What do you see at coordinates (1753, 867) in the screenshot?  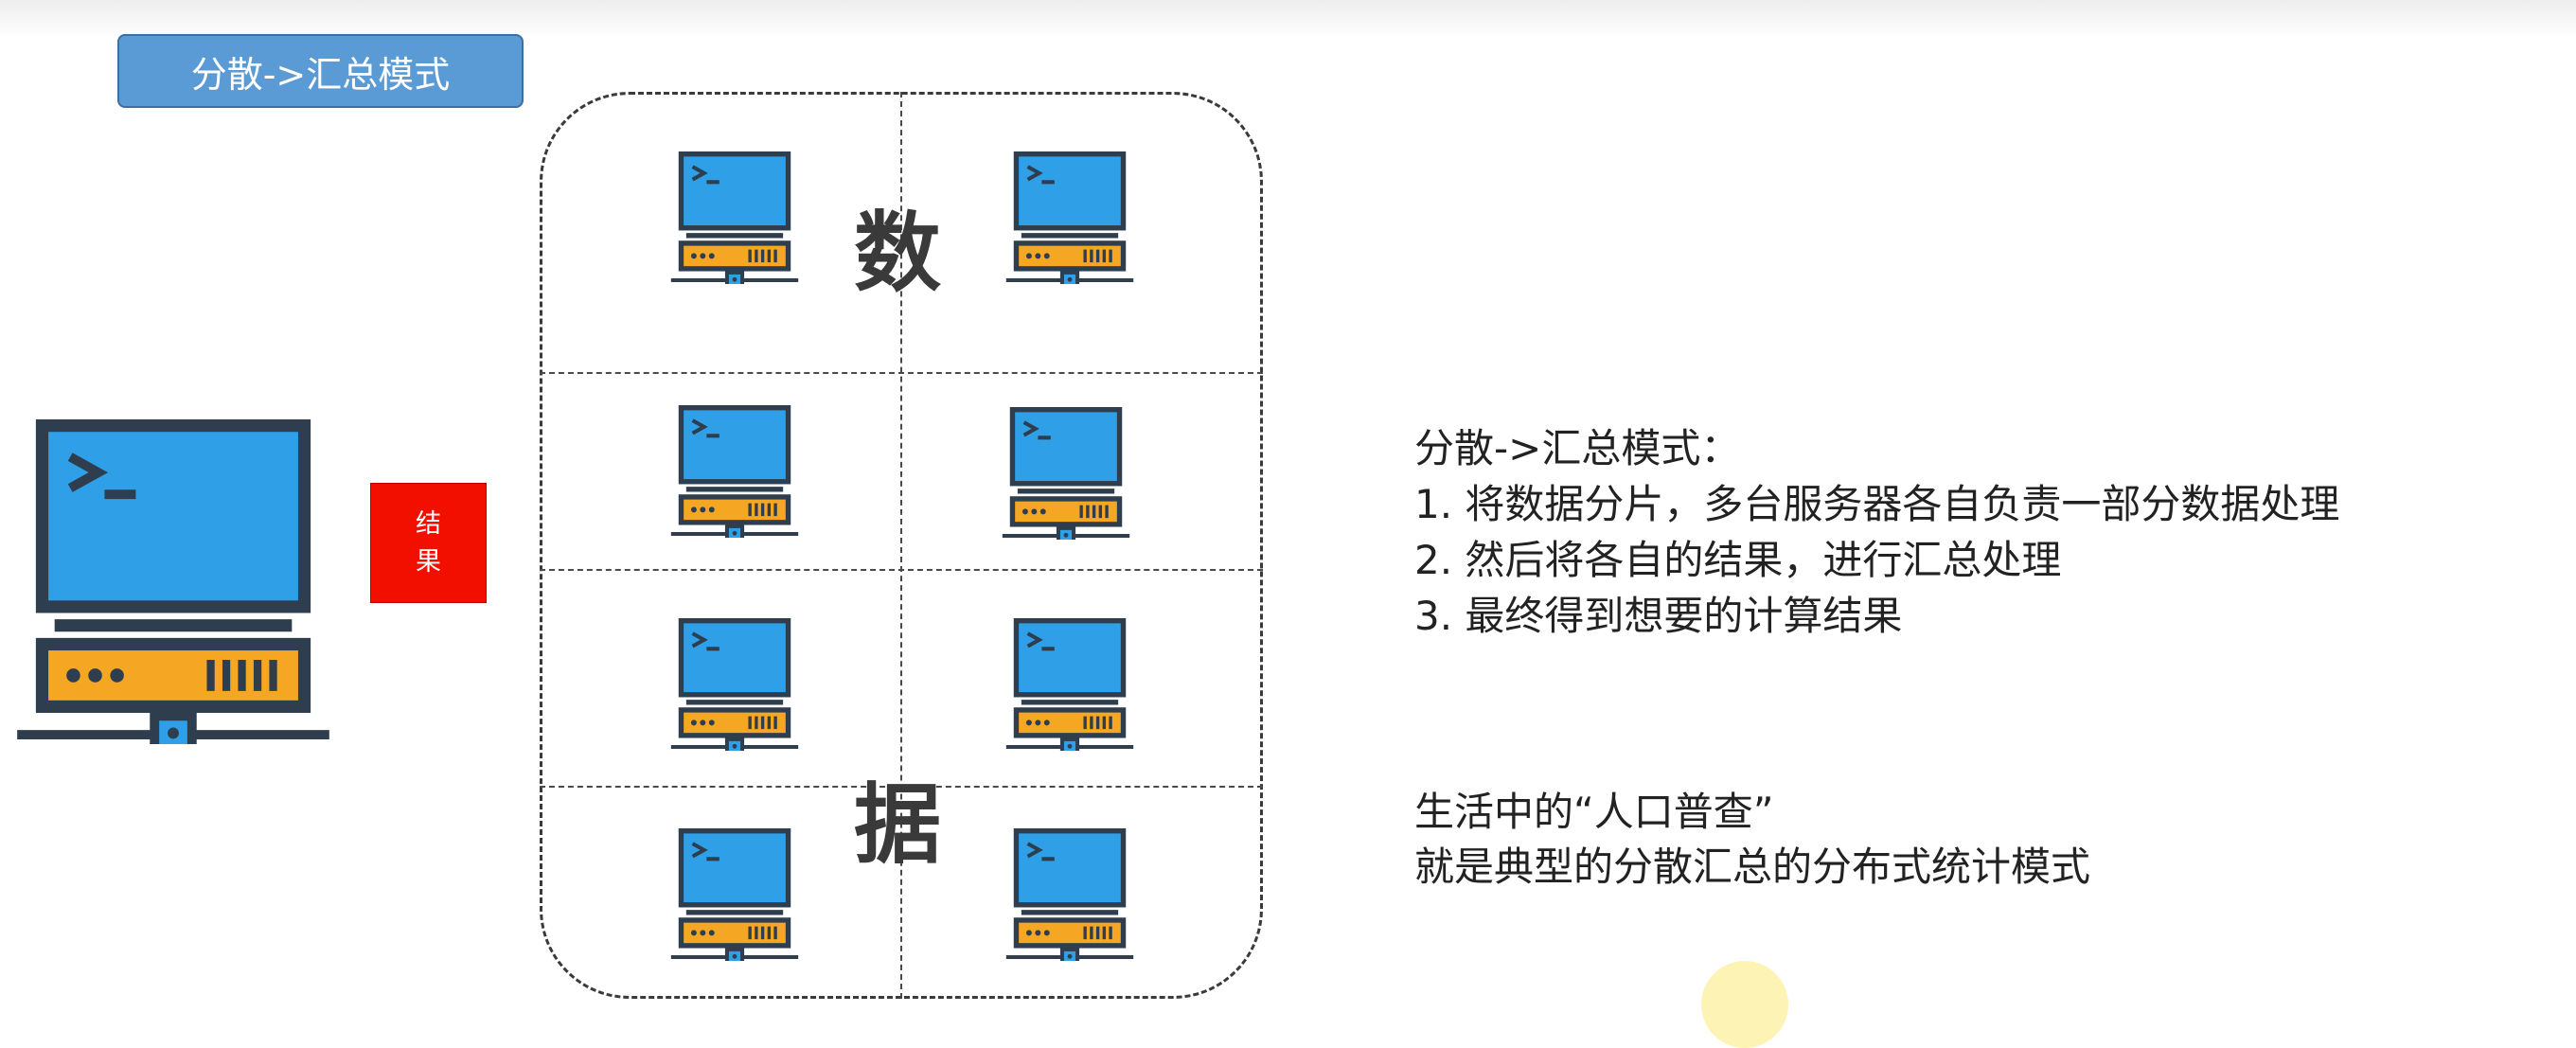 I see `example-line2: 就是典型的分散汇总的分布式统计模式` at bounding box center [1753, 867].